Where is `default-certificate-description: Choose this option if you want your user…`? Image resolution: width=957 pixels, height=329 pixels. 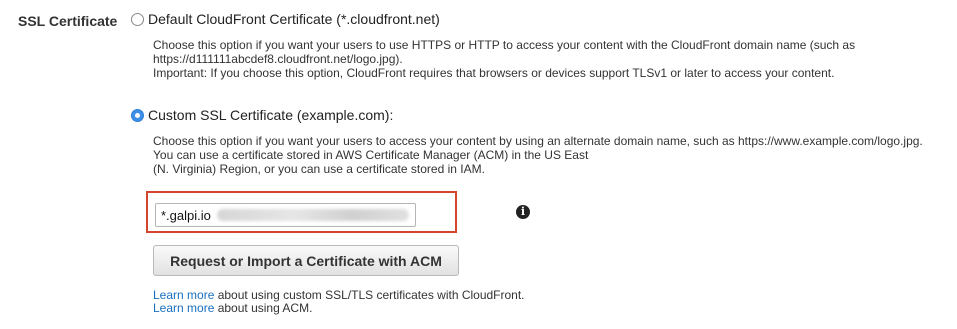
default-certificate-description: Choose this option if you want your user… is located at coordinates (504, 59).